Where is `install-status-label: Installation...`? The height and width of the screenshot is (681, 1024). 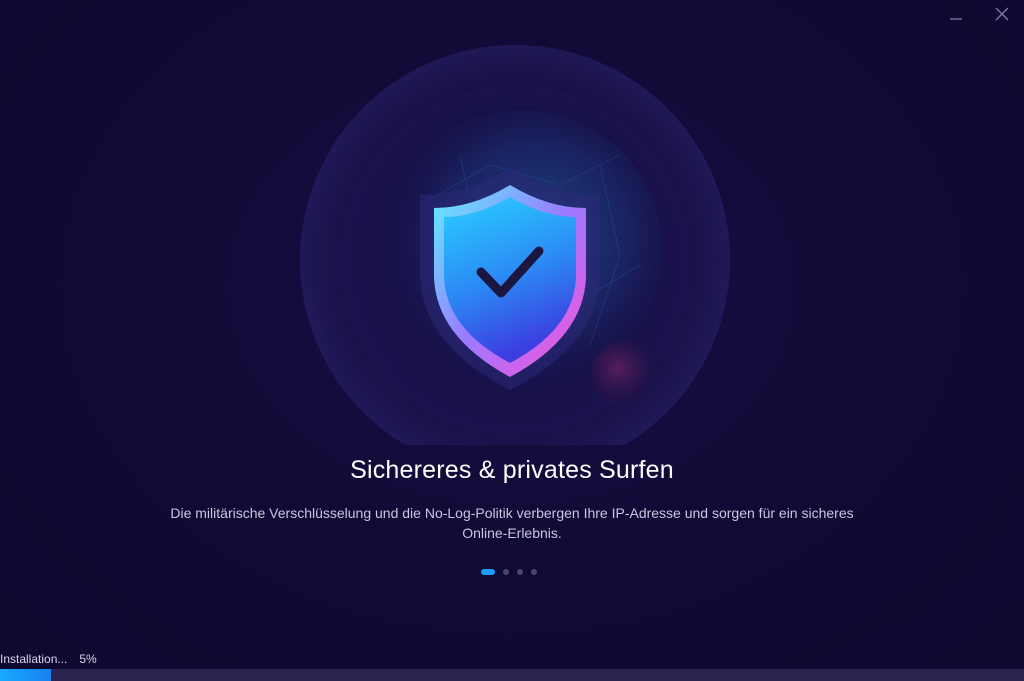
install-status-label: Installation... is located at coordinates (34, 659).